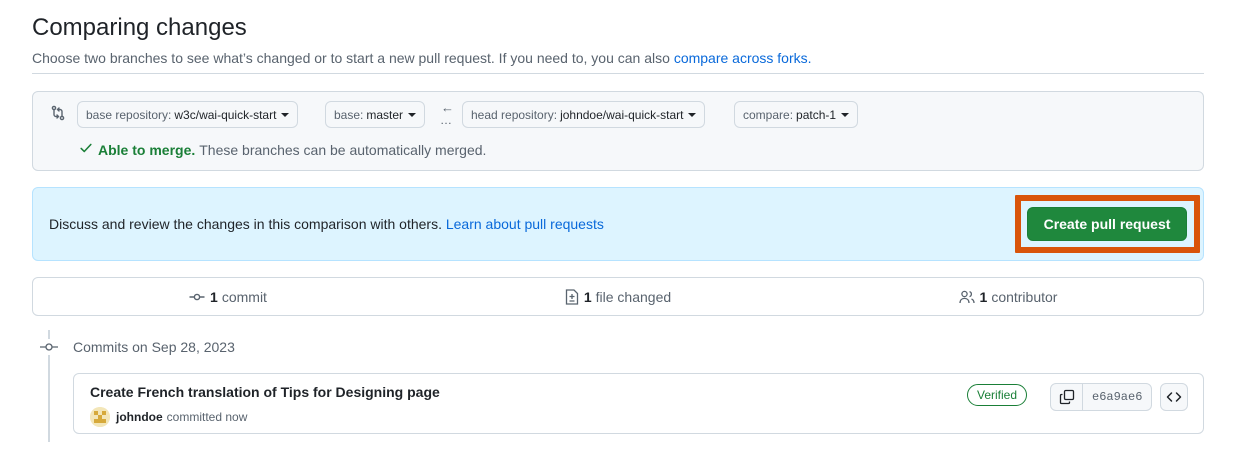 This screenshot has width=1235, height=452. I want to click on commit-meta: johndoe committed now, so click(168, 417).